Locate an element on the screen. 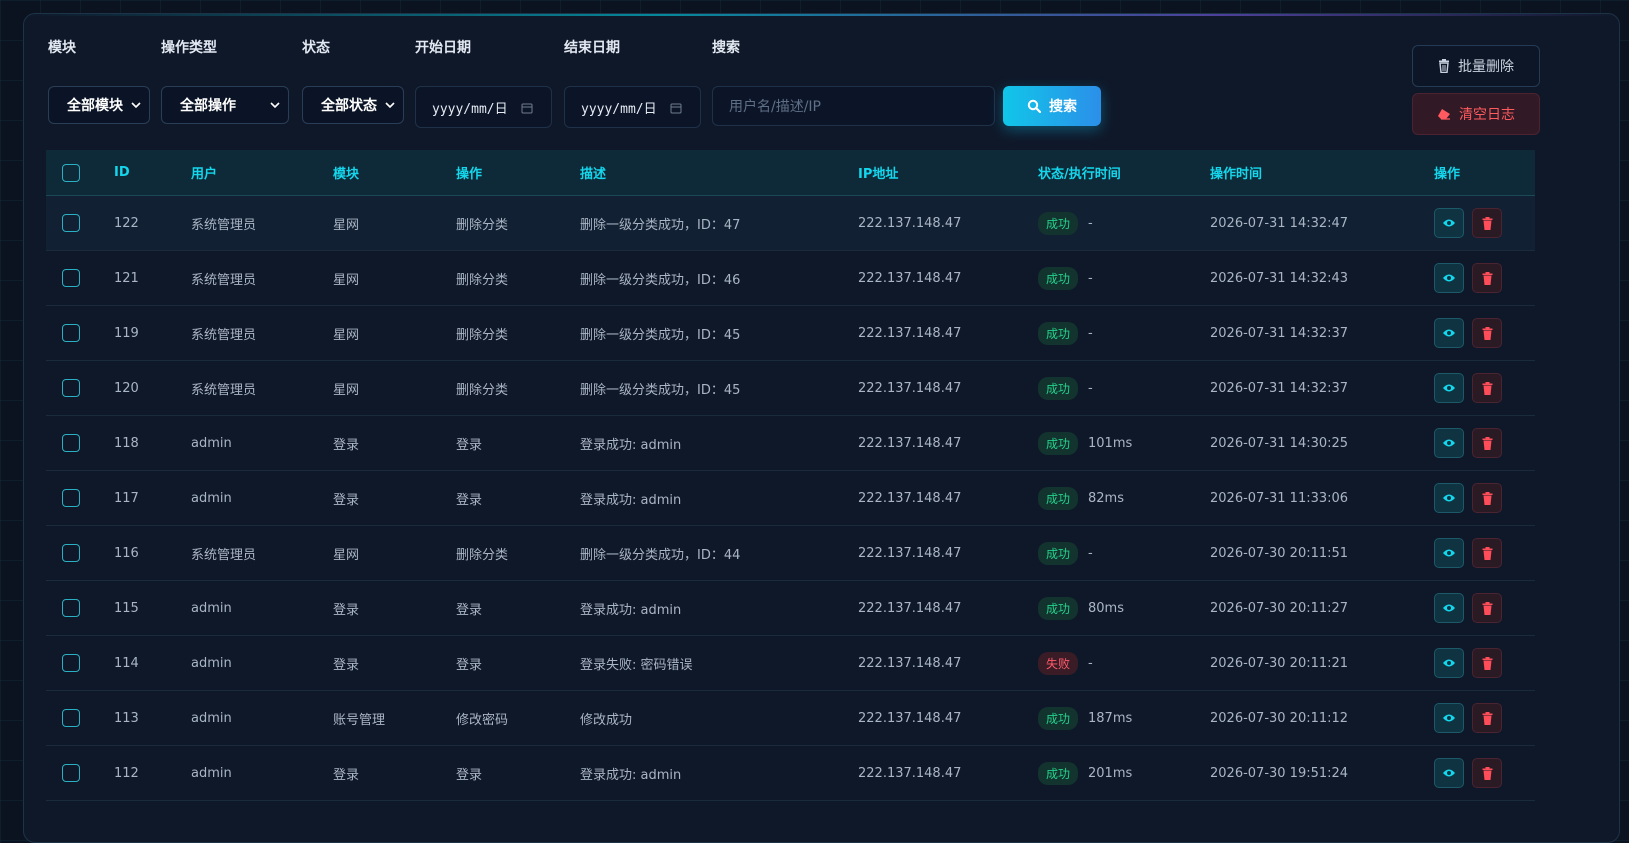 This screenshot has width=1629, height=843. status-select: 全部状态 is located at coordinates (353, 105).